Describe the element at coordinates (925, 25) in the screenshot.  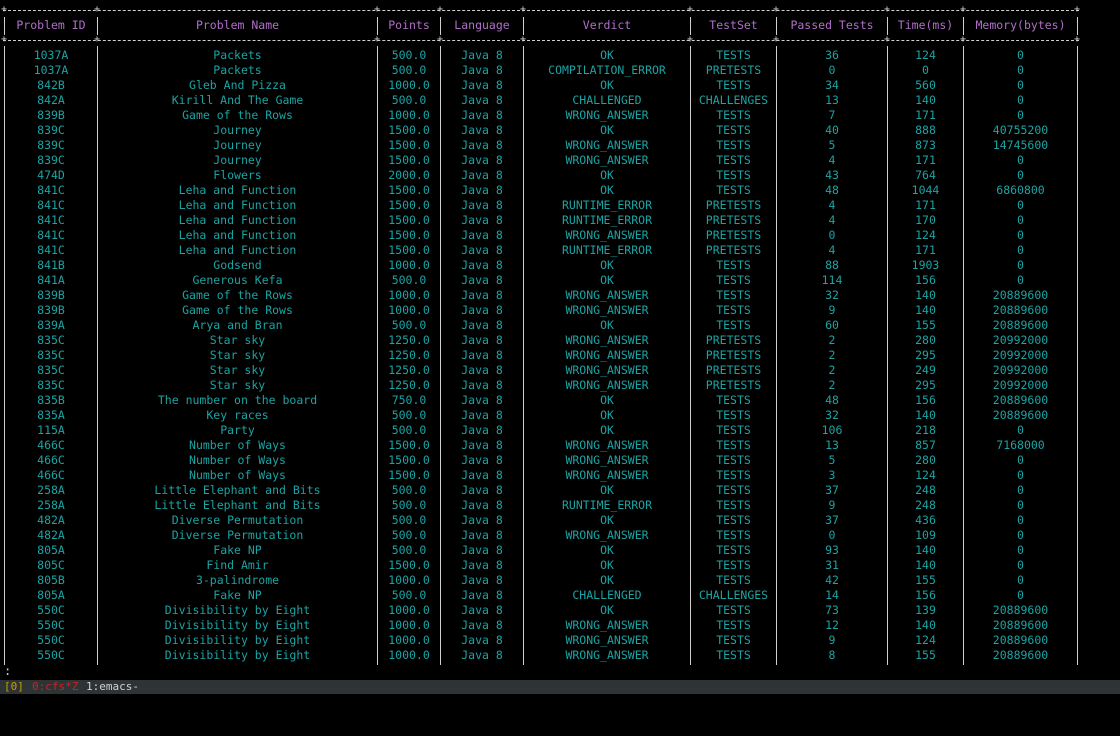
I see `column-header-time-ms: Time(ms)` at that location.